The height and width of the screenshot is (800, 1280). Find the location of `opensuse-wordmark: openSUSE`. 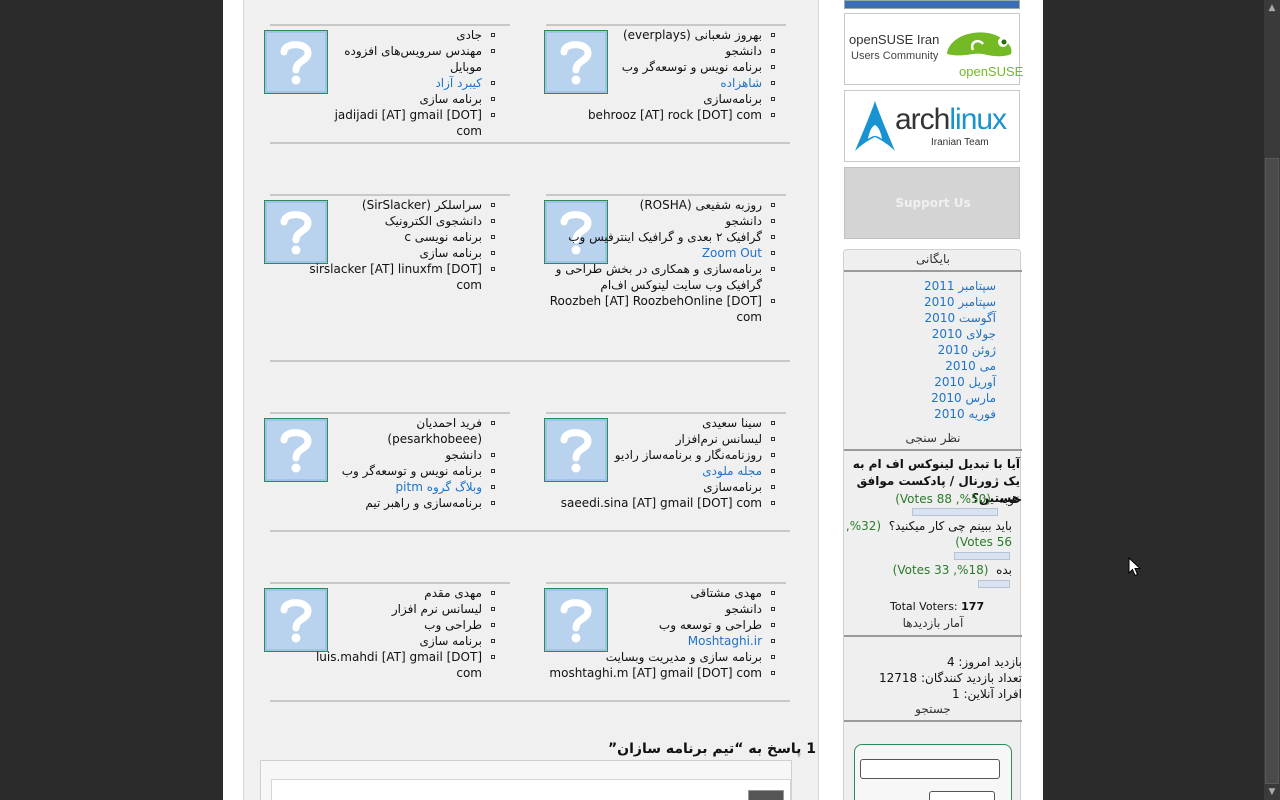

opensuse-wordmark: openSUSE is located at coordinates (991, 71).